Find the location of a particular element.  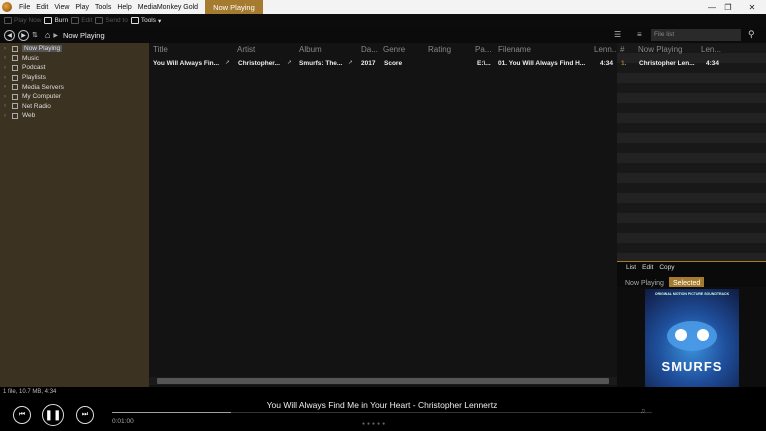

column-header-album: Album is located at coordinates (310, 49).